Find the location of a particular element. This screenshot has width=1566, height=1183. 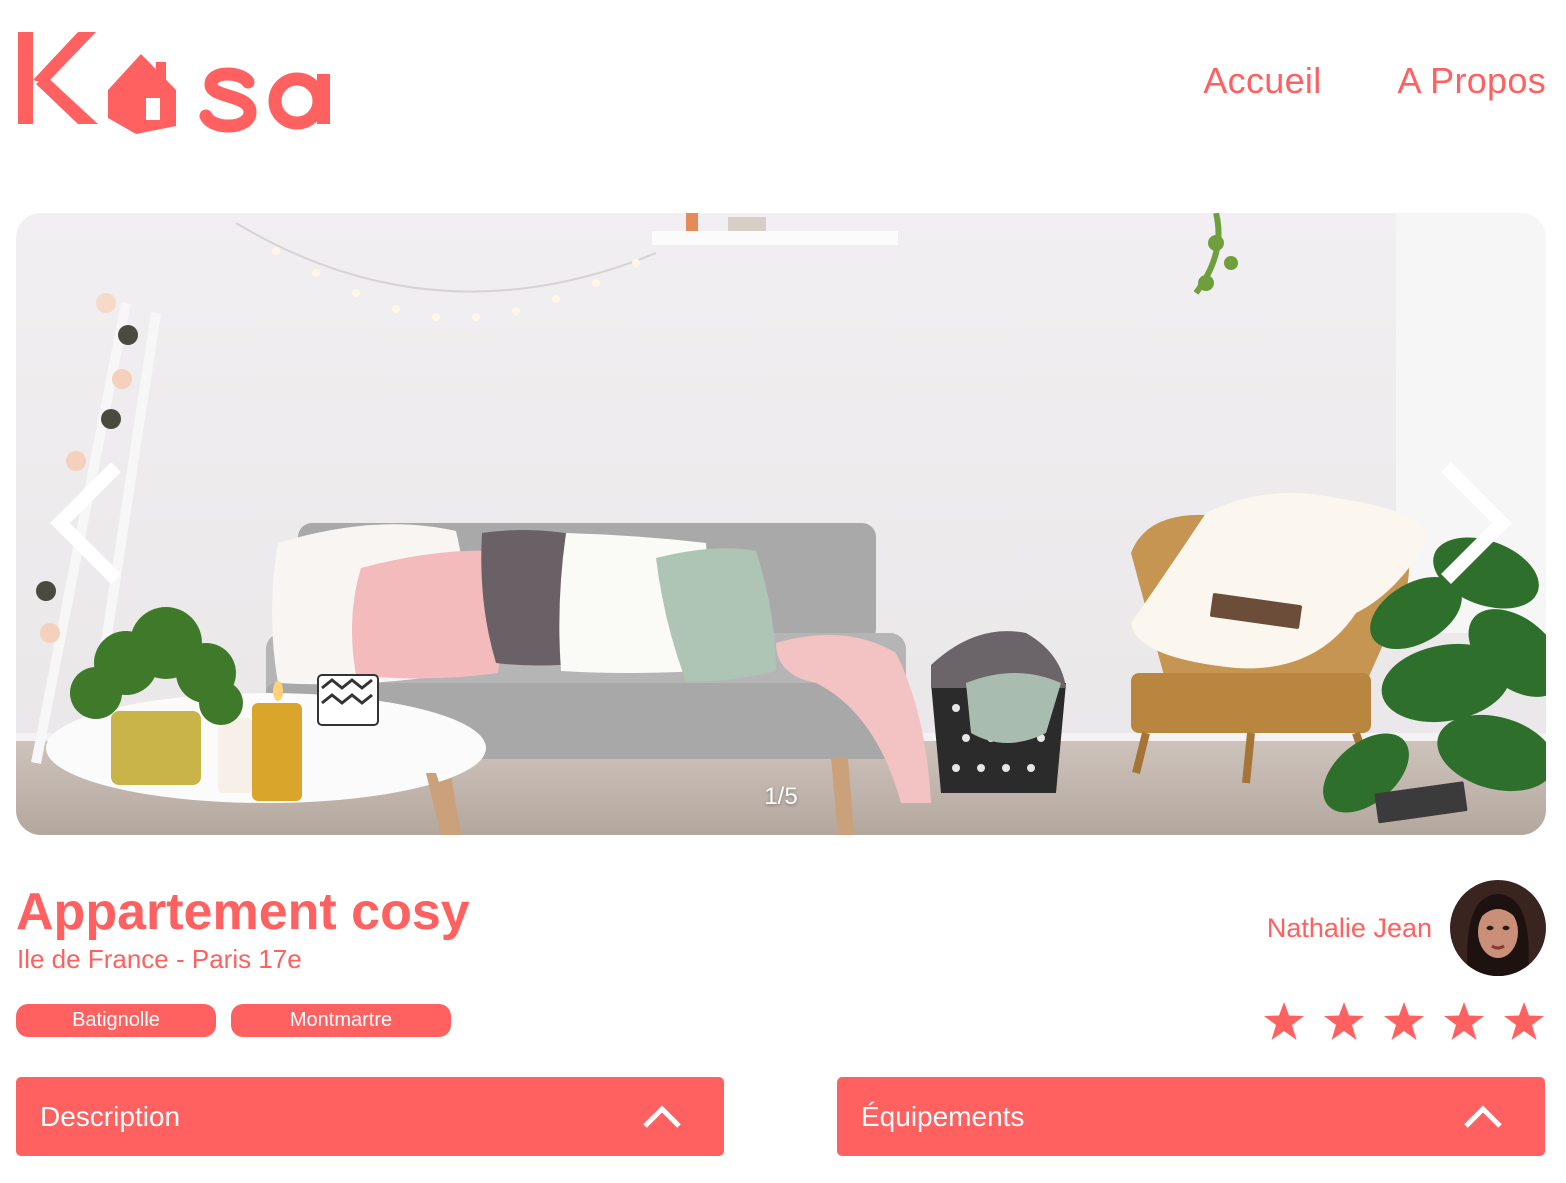

rating is located at coordinates (1404, 1021).